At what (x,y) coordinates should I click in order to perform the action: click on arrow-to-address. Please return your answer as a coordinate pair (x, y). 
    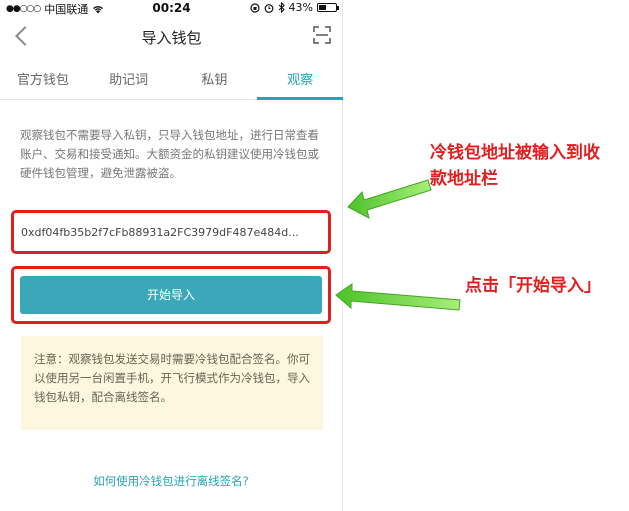
    Looking at the image, I should click on (389, 199).